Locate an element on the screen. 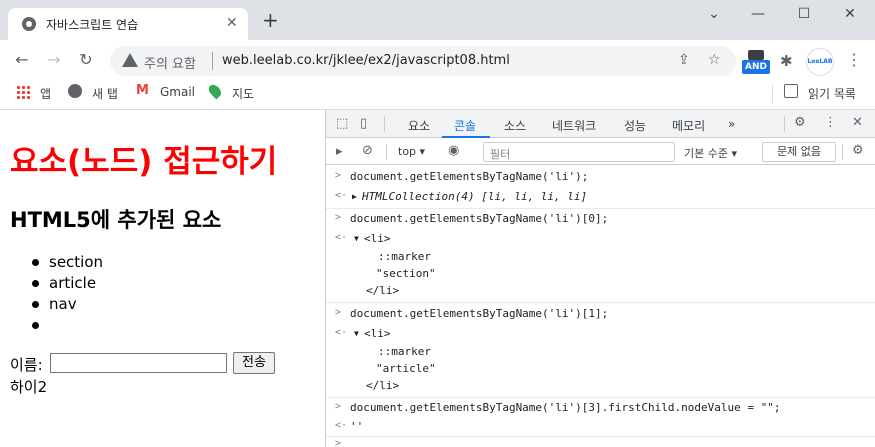 The image size is (875, 447). tab-network: 네트워크 is located at coordinates (574, 125).